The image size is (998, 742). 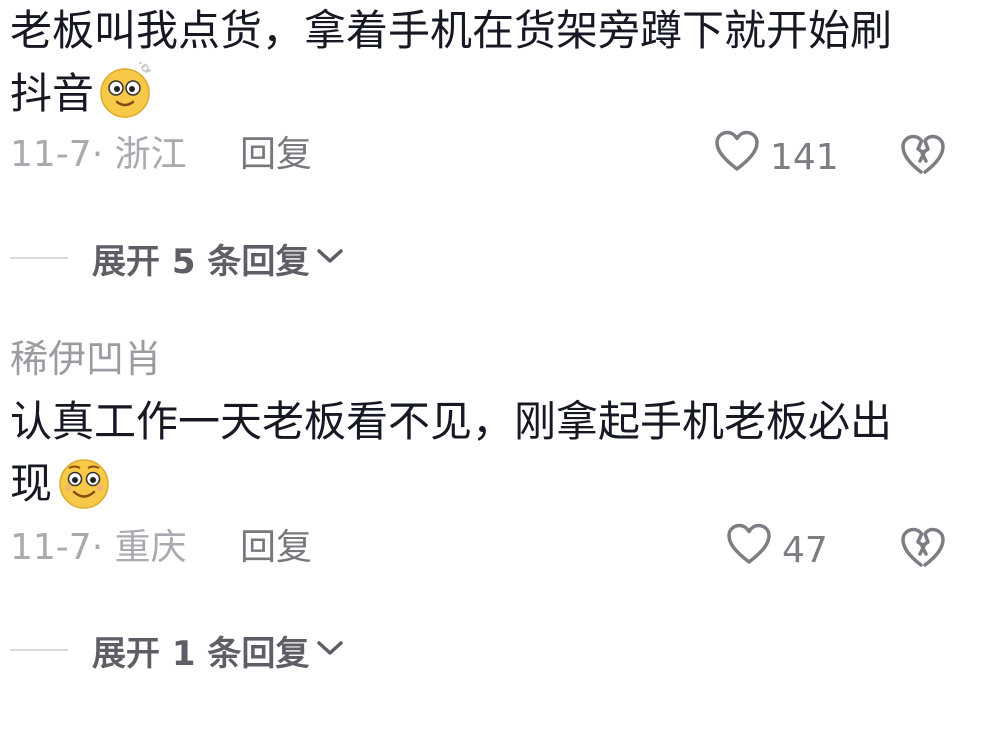 What do you see at coordinates (504, 359) in the screenshot?
I see `comment-username: 稀伊凹肖` at bounding box center [504, 359].